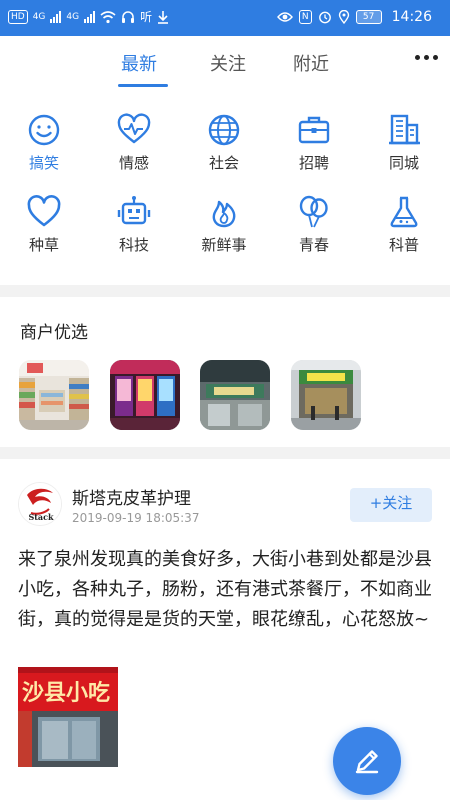  I want to click on category-local: 同城, so click(404, 142).